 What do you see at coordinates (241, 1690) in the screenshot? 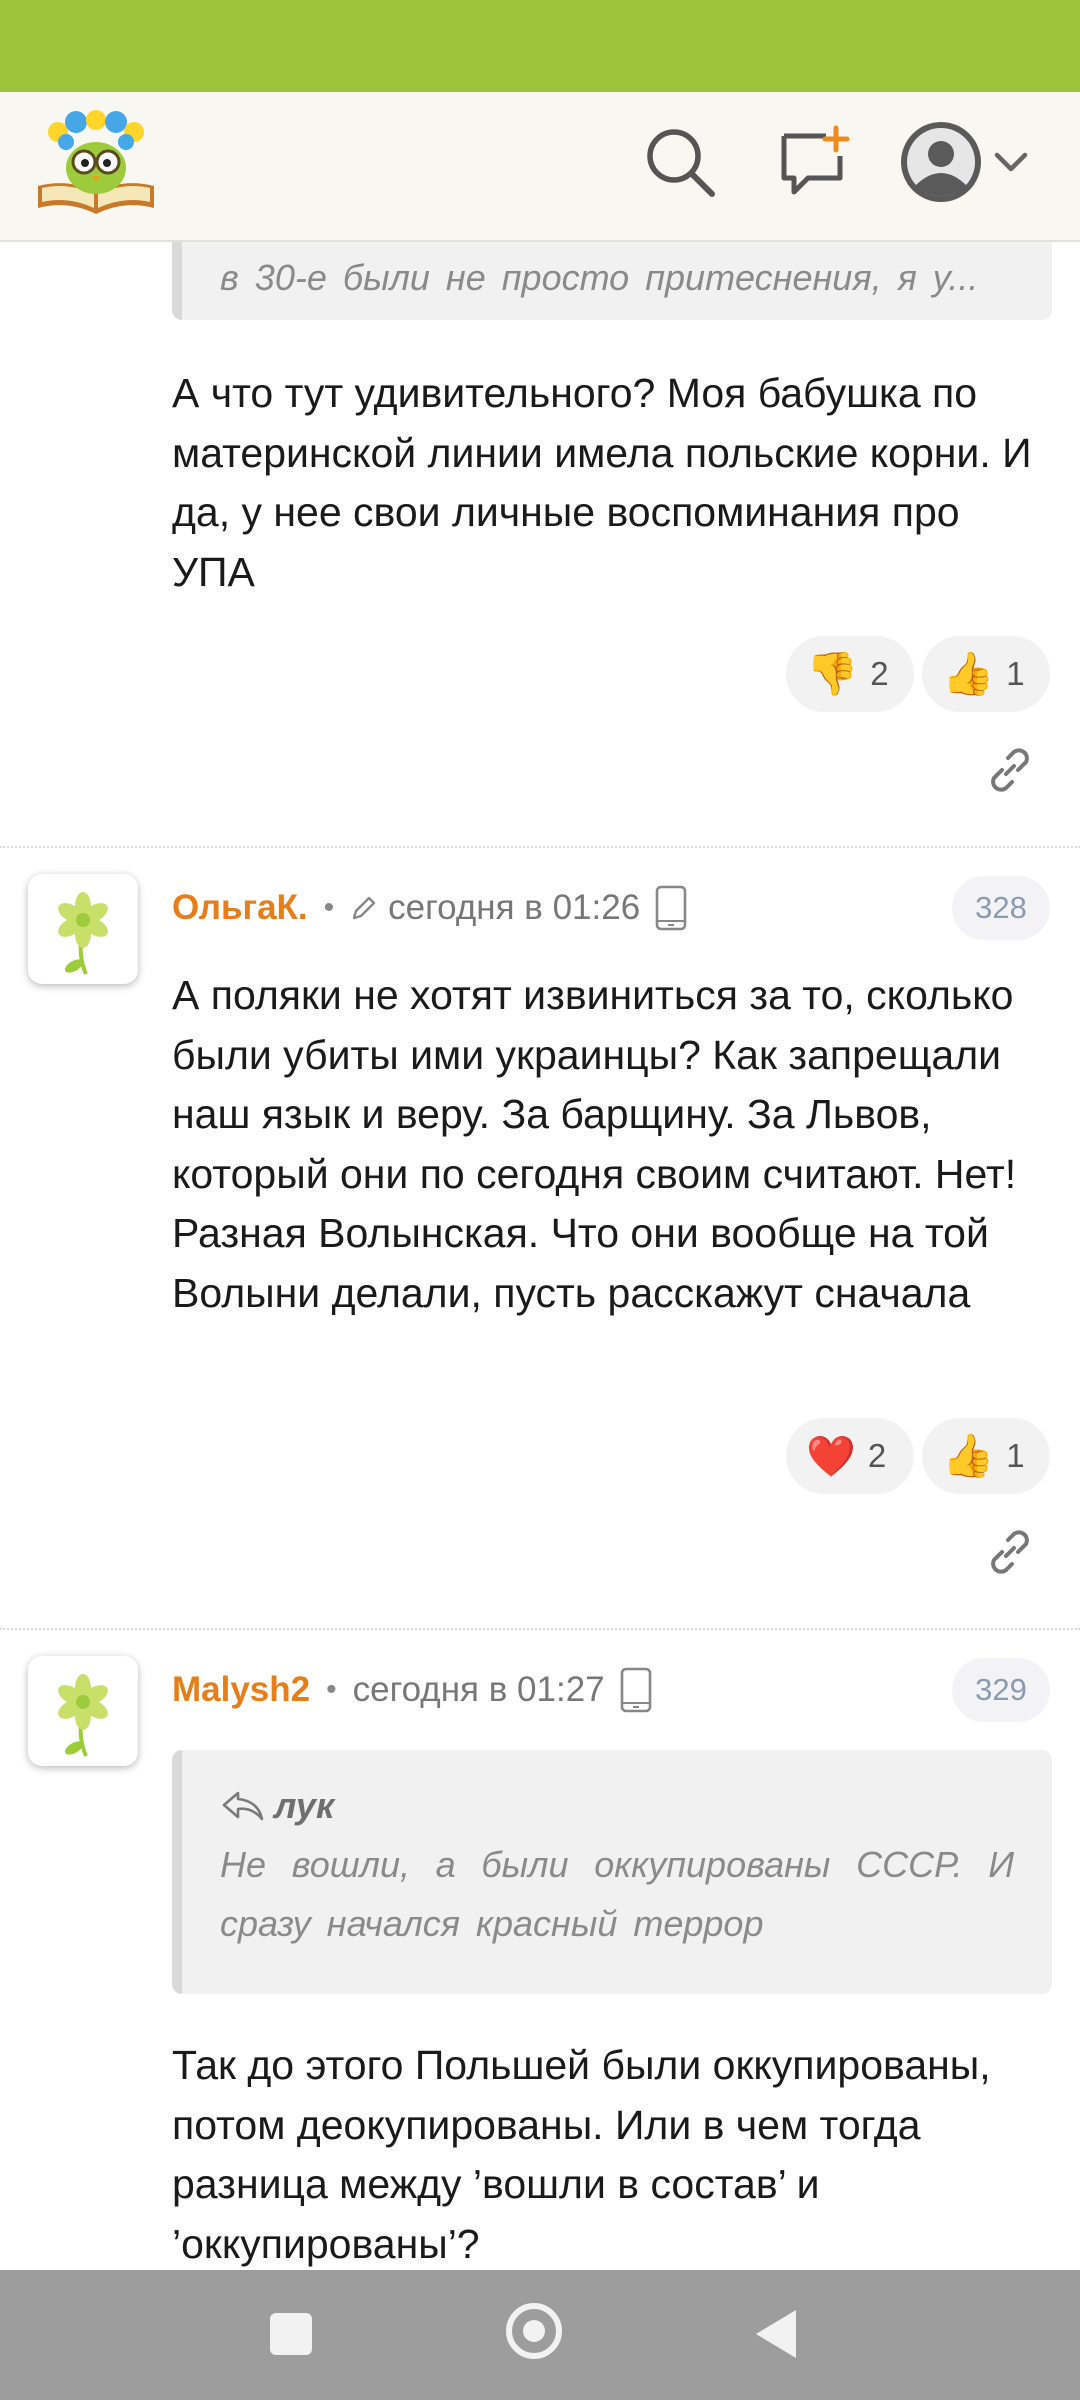
I see `username: Malysh2` at bounding box center [241, 1690].